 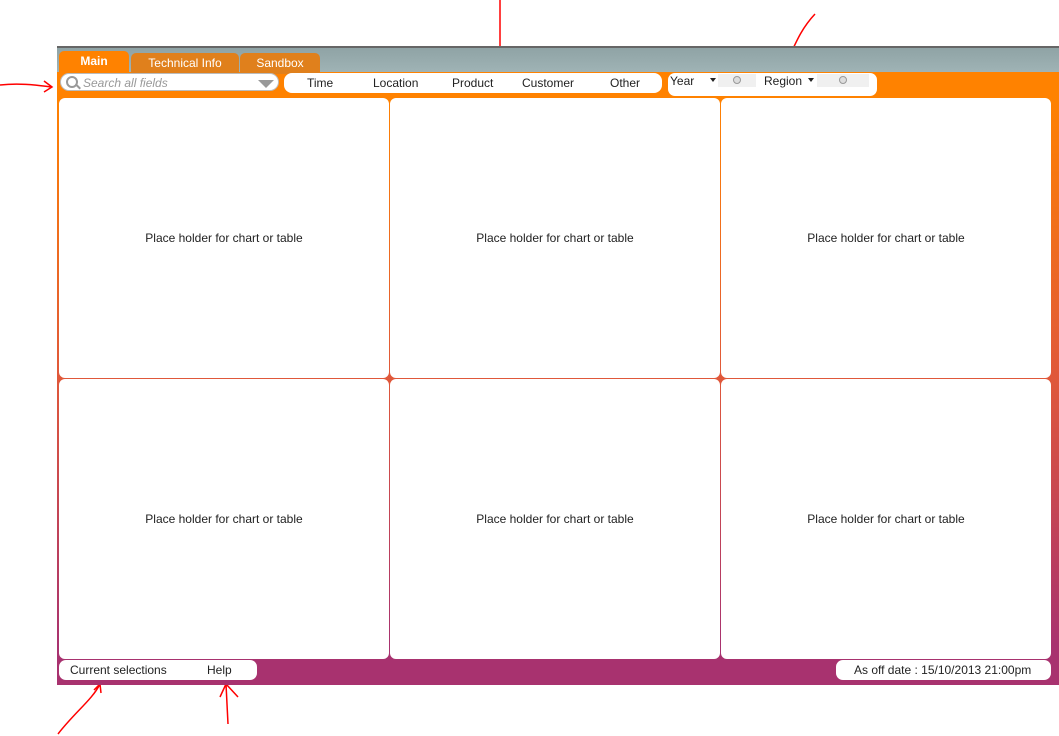 I want to click on year-filter-value, so click(x=737, y=80).